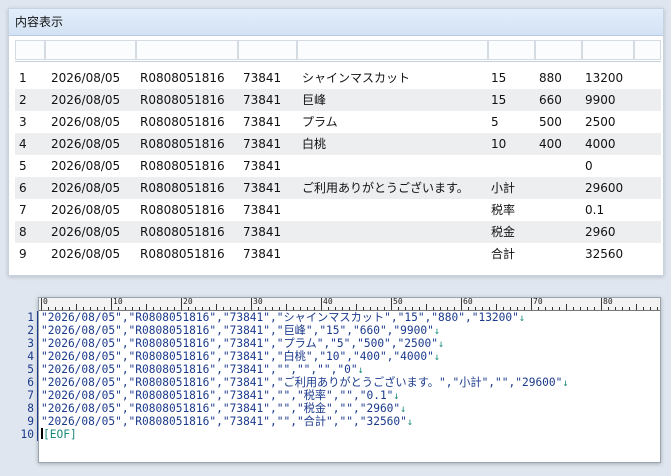 The image size is (671, 476). I want to click on table-row: 4 2026/08/05 R0808051816 73841 白桃 10 400 4000, so click(338, 144).